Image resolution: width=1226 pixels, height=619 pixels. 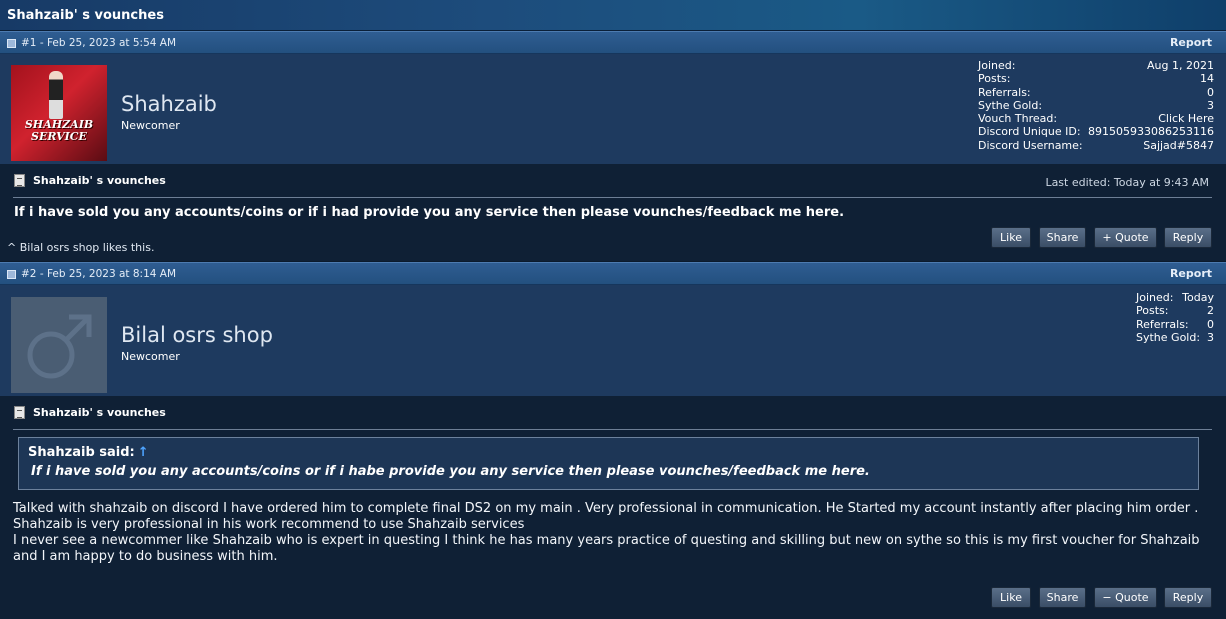 I want to click on stat-discord-username: Discord Username: Sajjad#5847, so click(x=1096, y=145).